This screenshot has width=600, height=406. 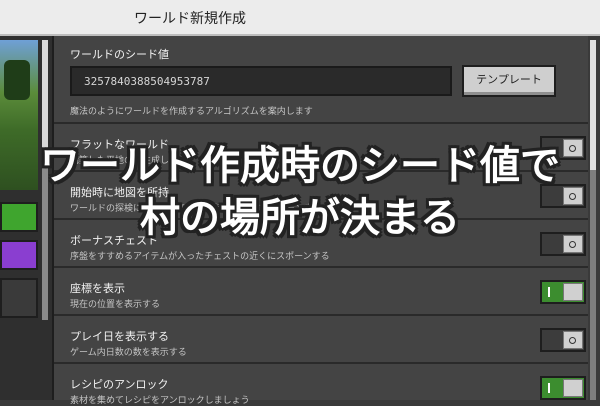 What do you see at coordinates (321, 292) in the screenshot?
I see `setting-row-show-coordinates: 座標を表示 現在の位置を表示する` at bounding box center [321, 292].